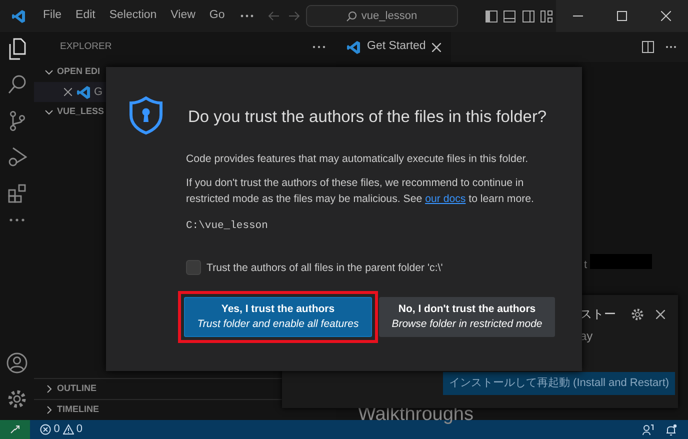 The height and width of the screenshot is (439, 688). I want to click on restricted-mode-button: No, I don't trust the authors Browse folder in restricted mode, so click(467, 316).